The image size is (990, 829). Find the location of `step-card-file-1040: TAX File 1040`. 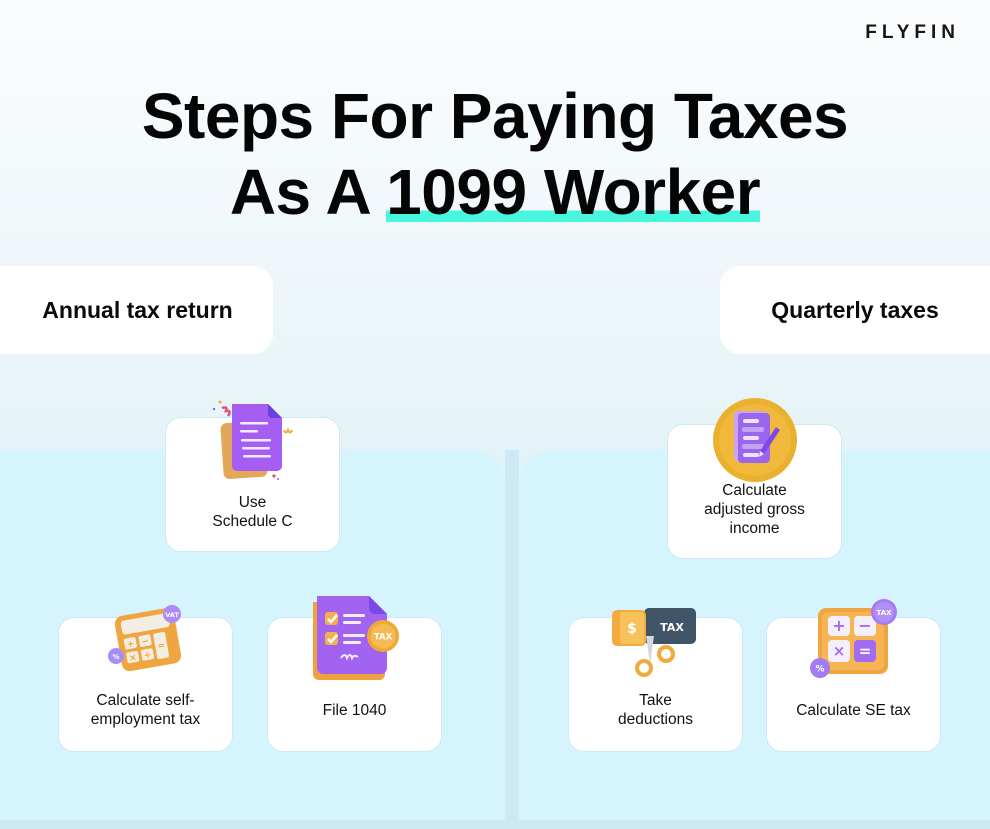

step-card-file-1040: TAX File 1040 is located at coordinates (354, 674).